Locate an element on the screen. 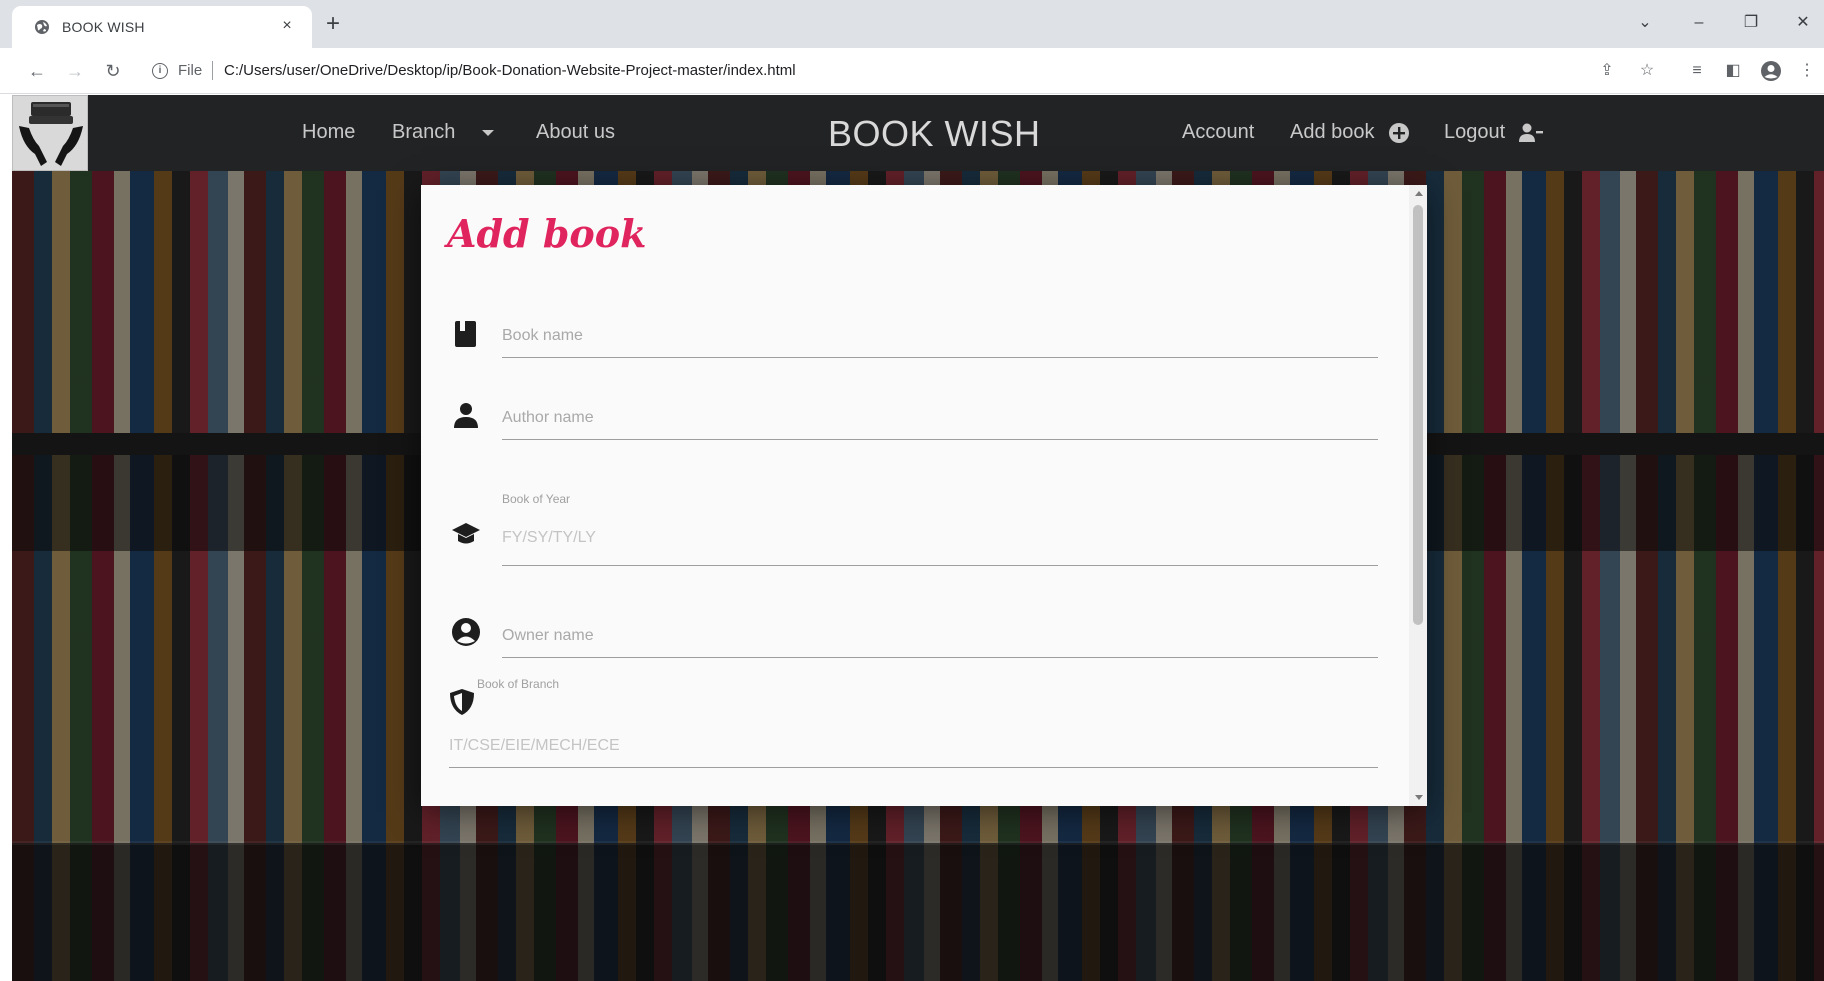 The image size is (1824, 981). scroll-up-arrow-icon is located at coordinates (1419, 193).